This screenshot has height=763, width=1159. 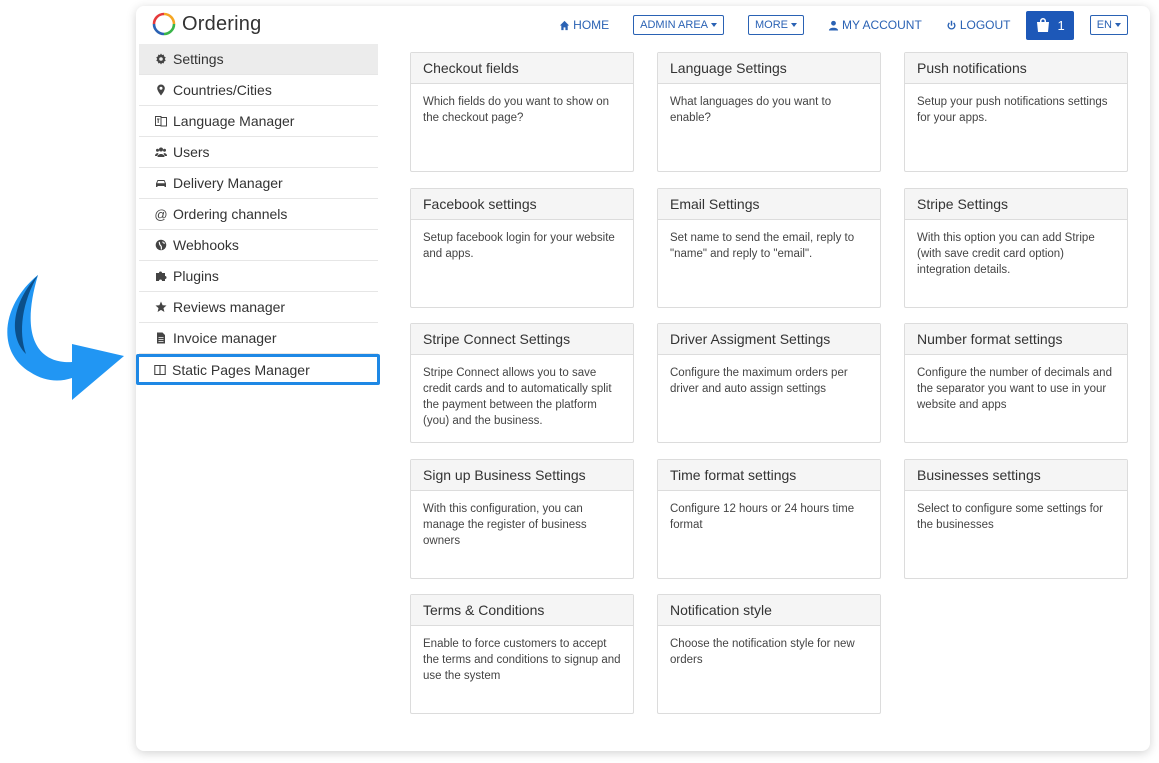 What do you see at coordinates (258, 245) in the screenshot?
I see `sidebar-item-webhooks: Webhooks` at bounding box center [258, 245].